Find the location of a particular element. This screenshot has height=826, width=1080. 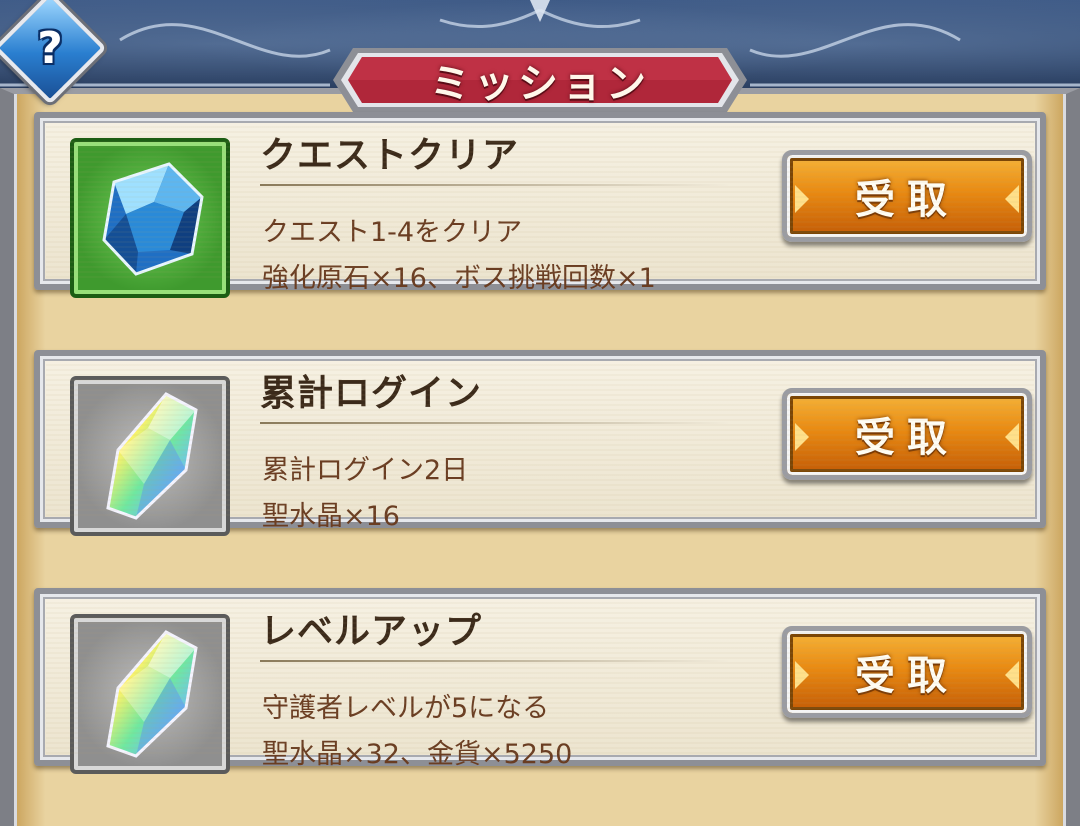

mission-title: レベルアップ is located at coordinates (371, 631).